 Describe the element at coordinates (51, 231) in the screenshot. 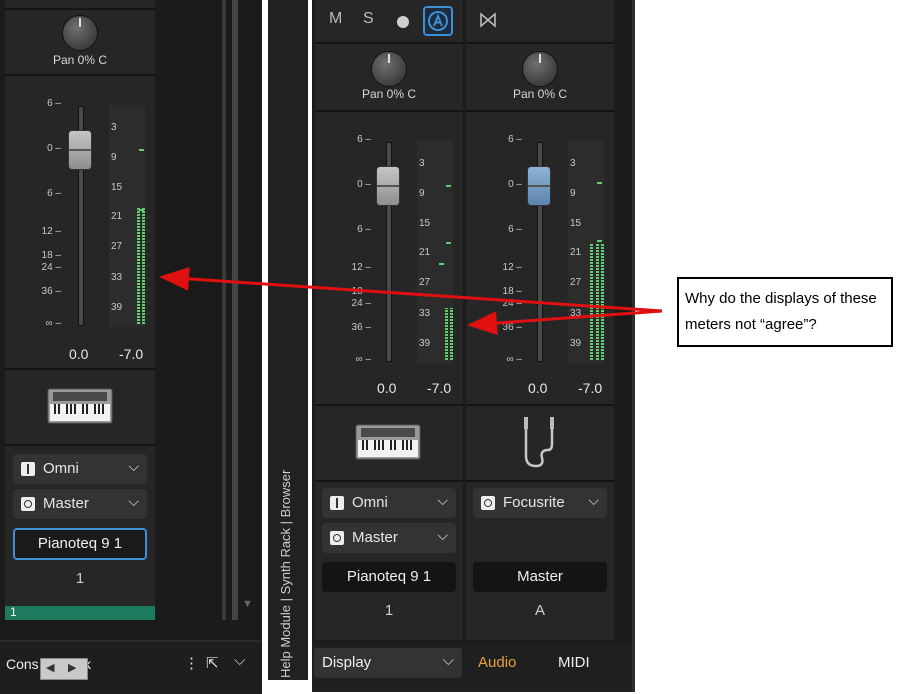

I see `fader-scale-label: 12 –` at that location.